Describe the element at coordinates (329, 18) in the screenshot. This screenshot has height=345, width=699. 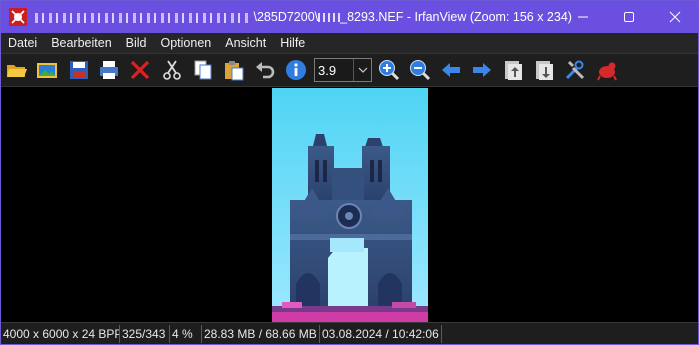
I see `redacted-segment` at that location.